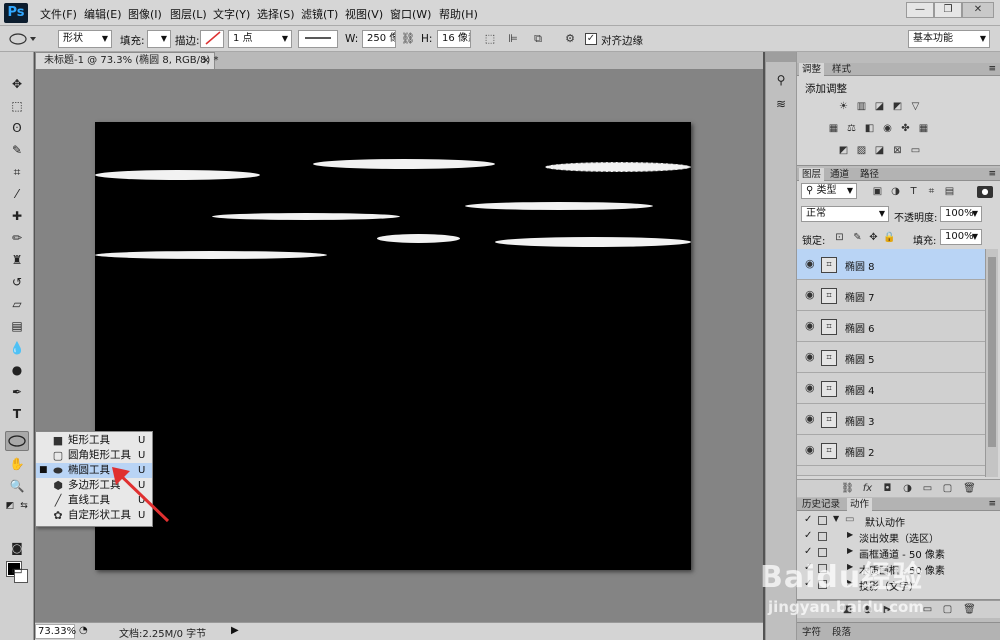  I want to click on document-tab-close-icon: ×, so click(206, 60).